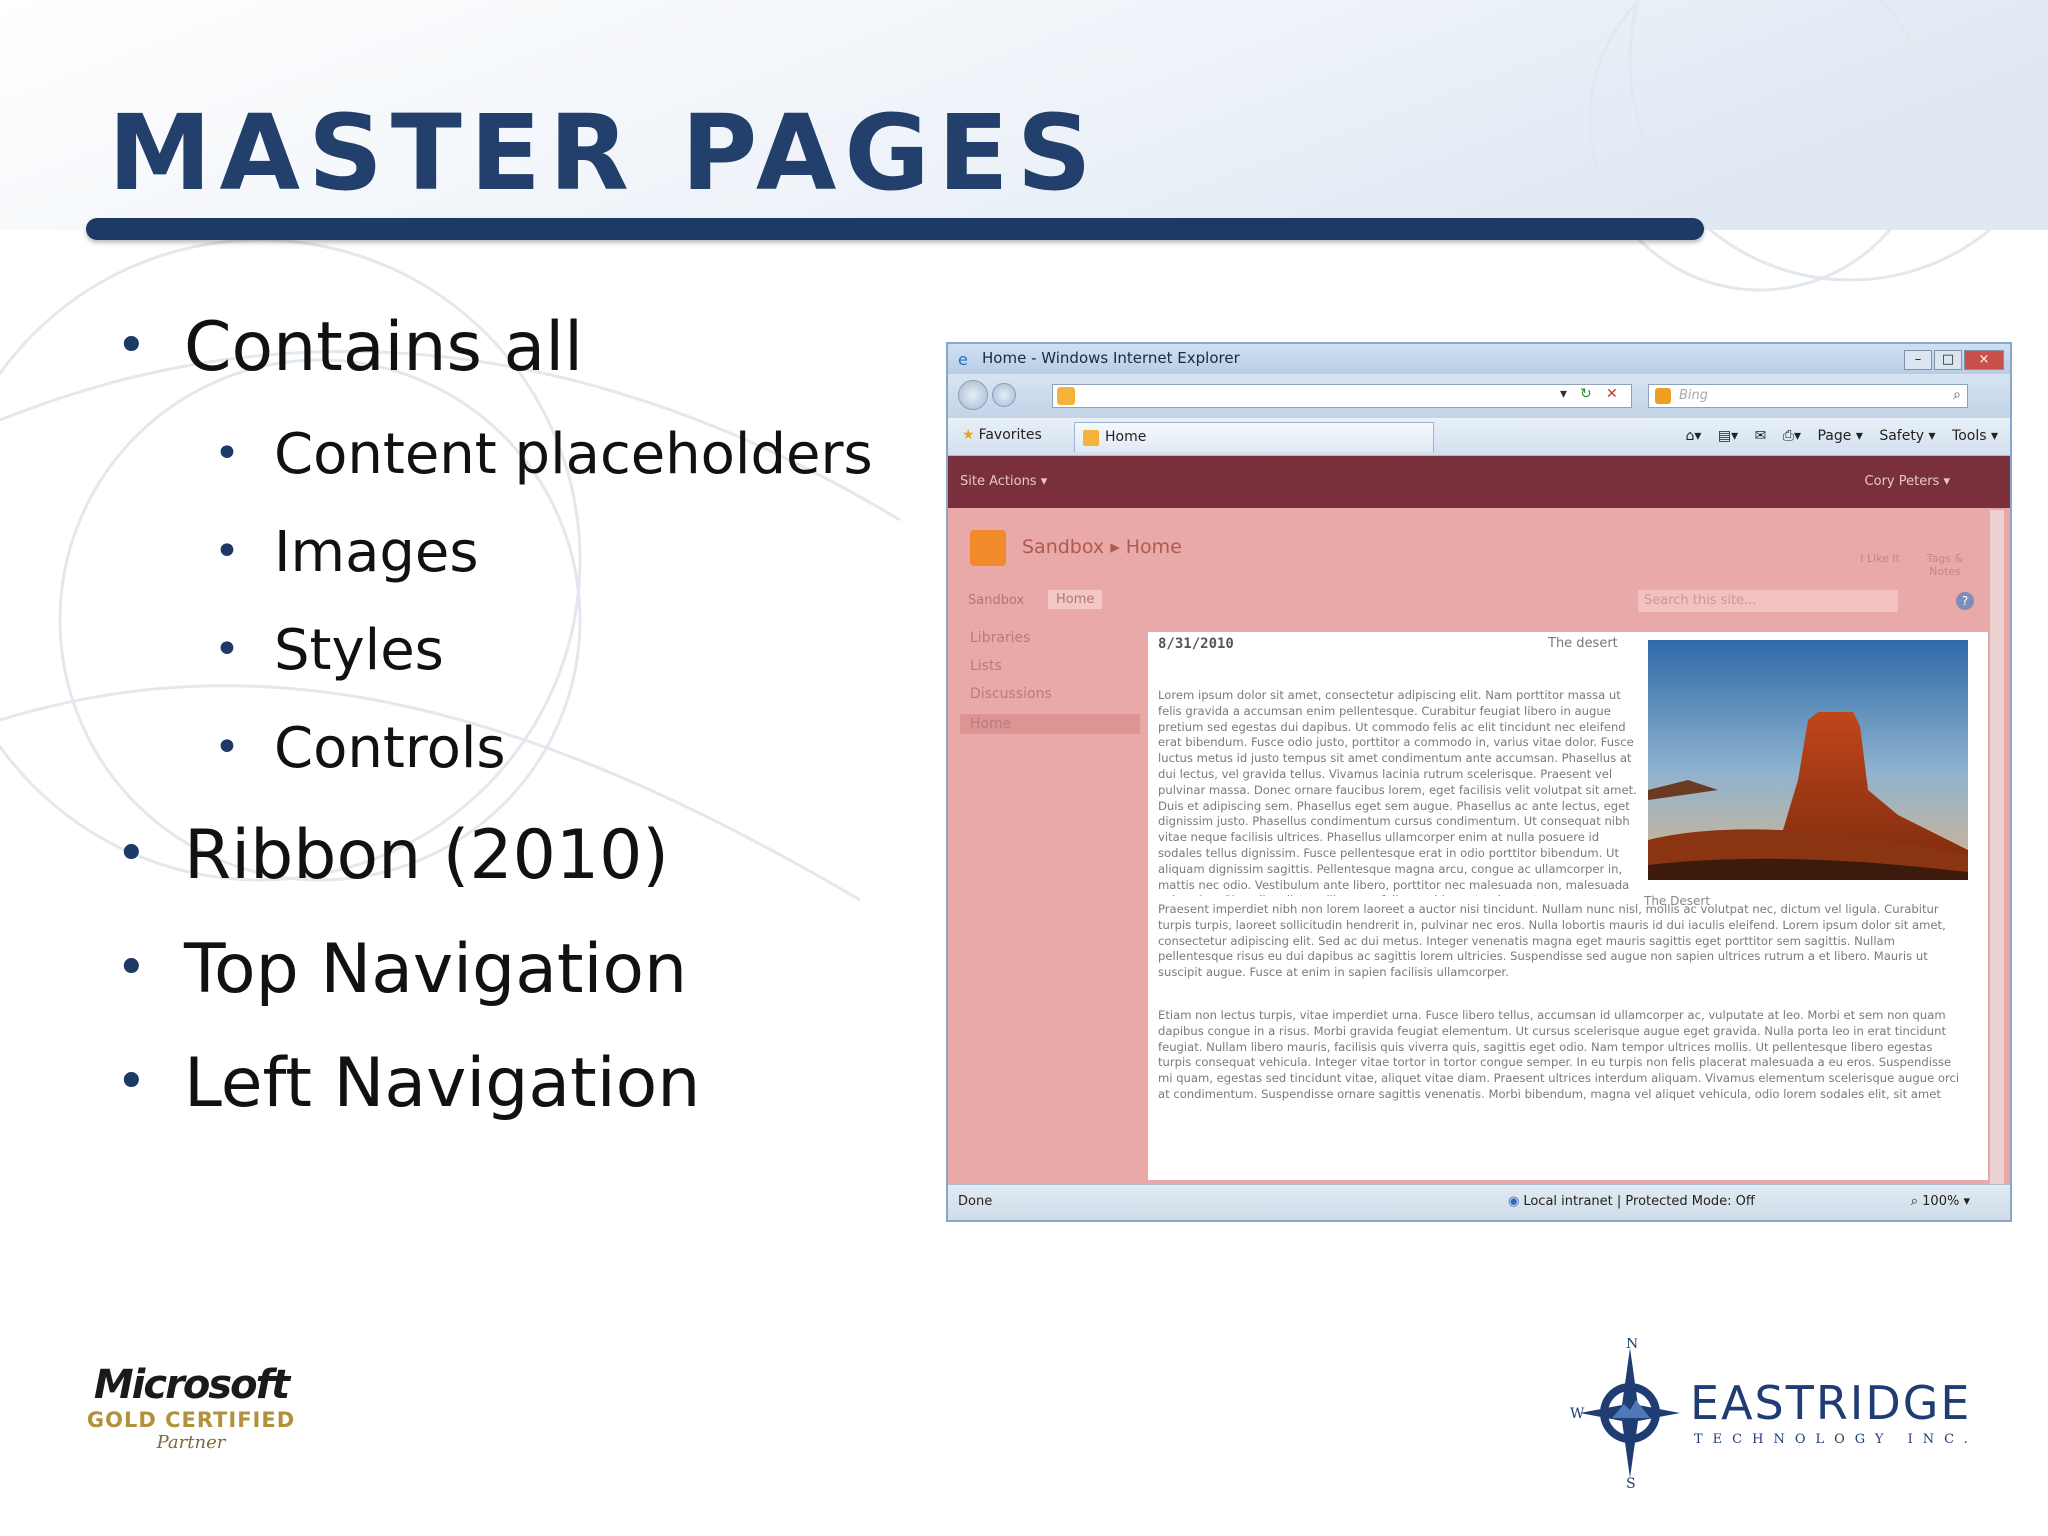 The image size is (2048, 1536). I want to click on bullet-item: • Left Navigation, so click(408, 1083).